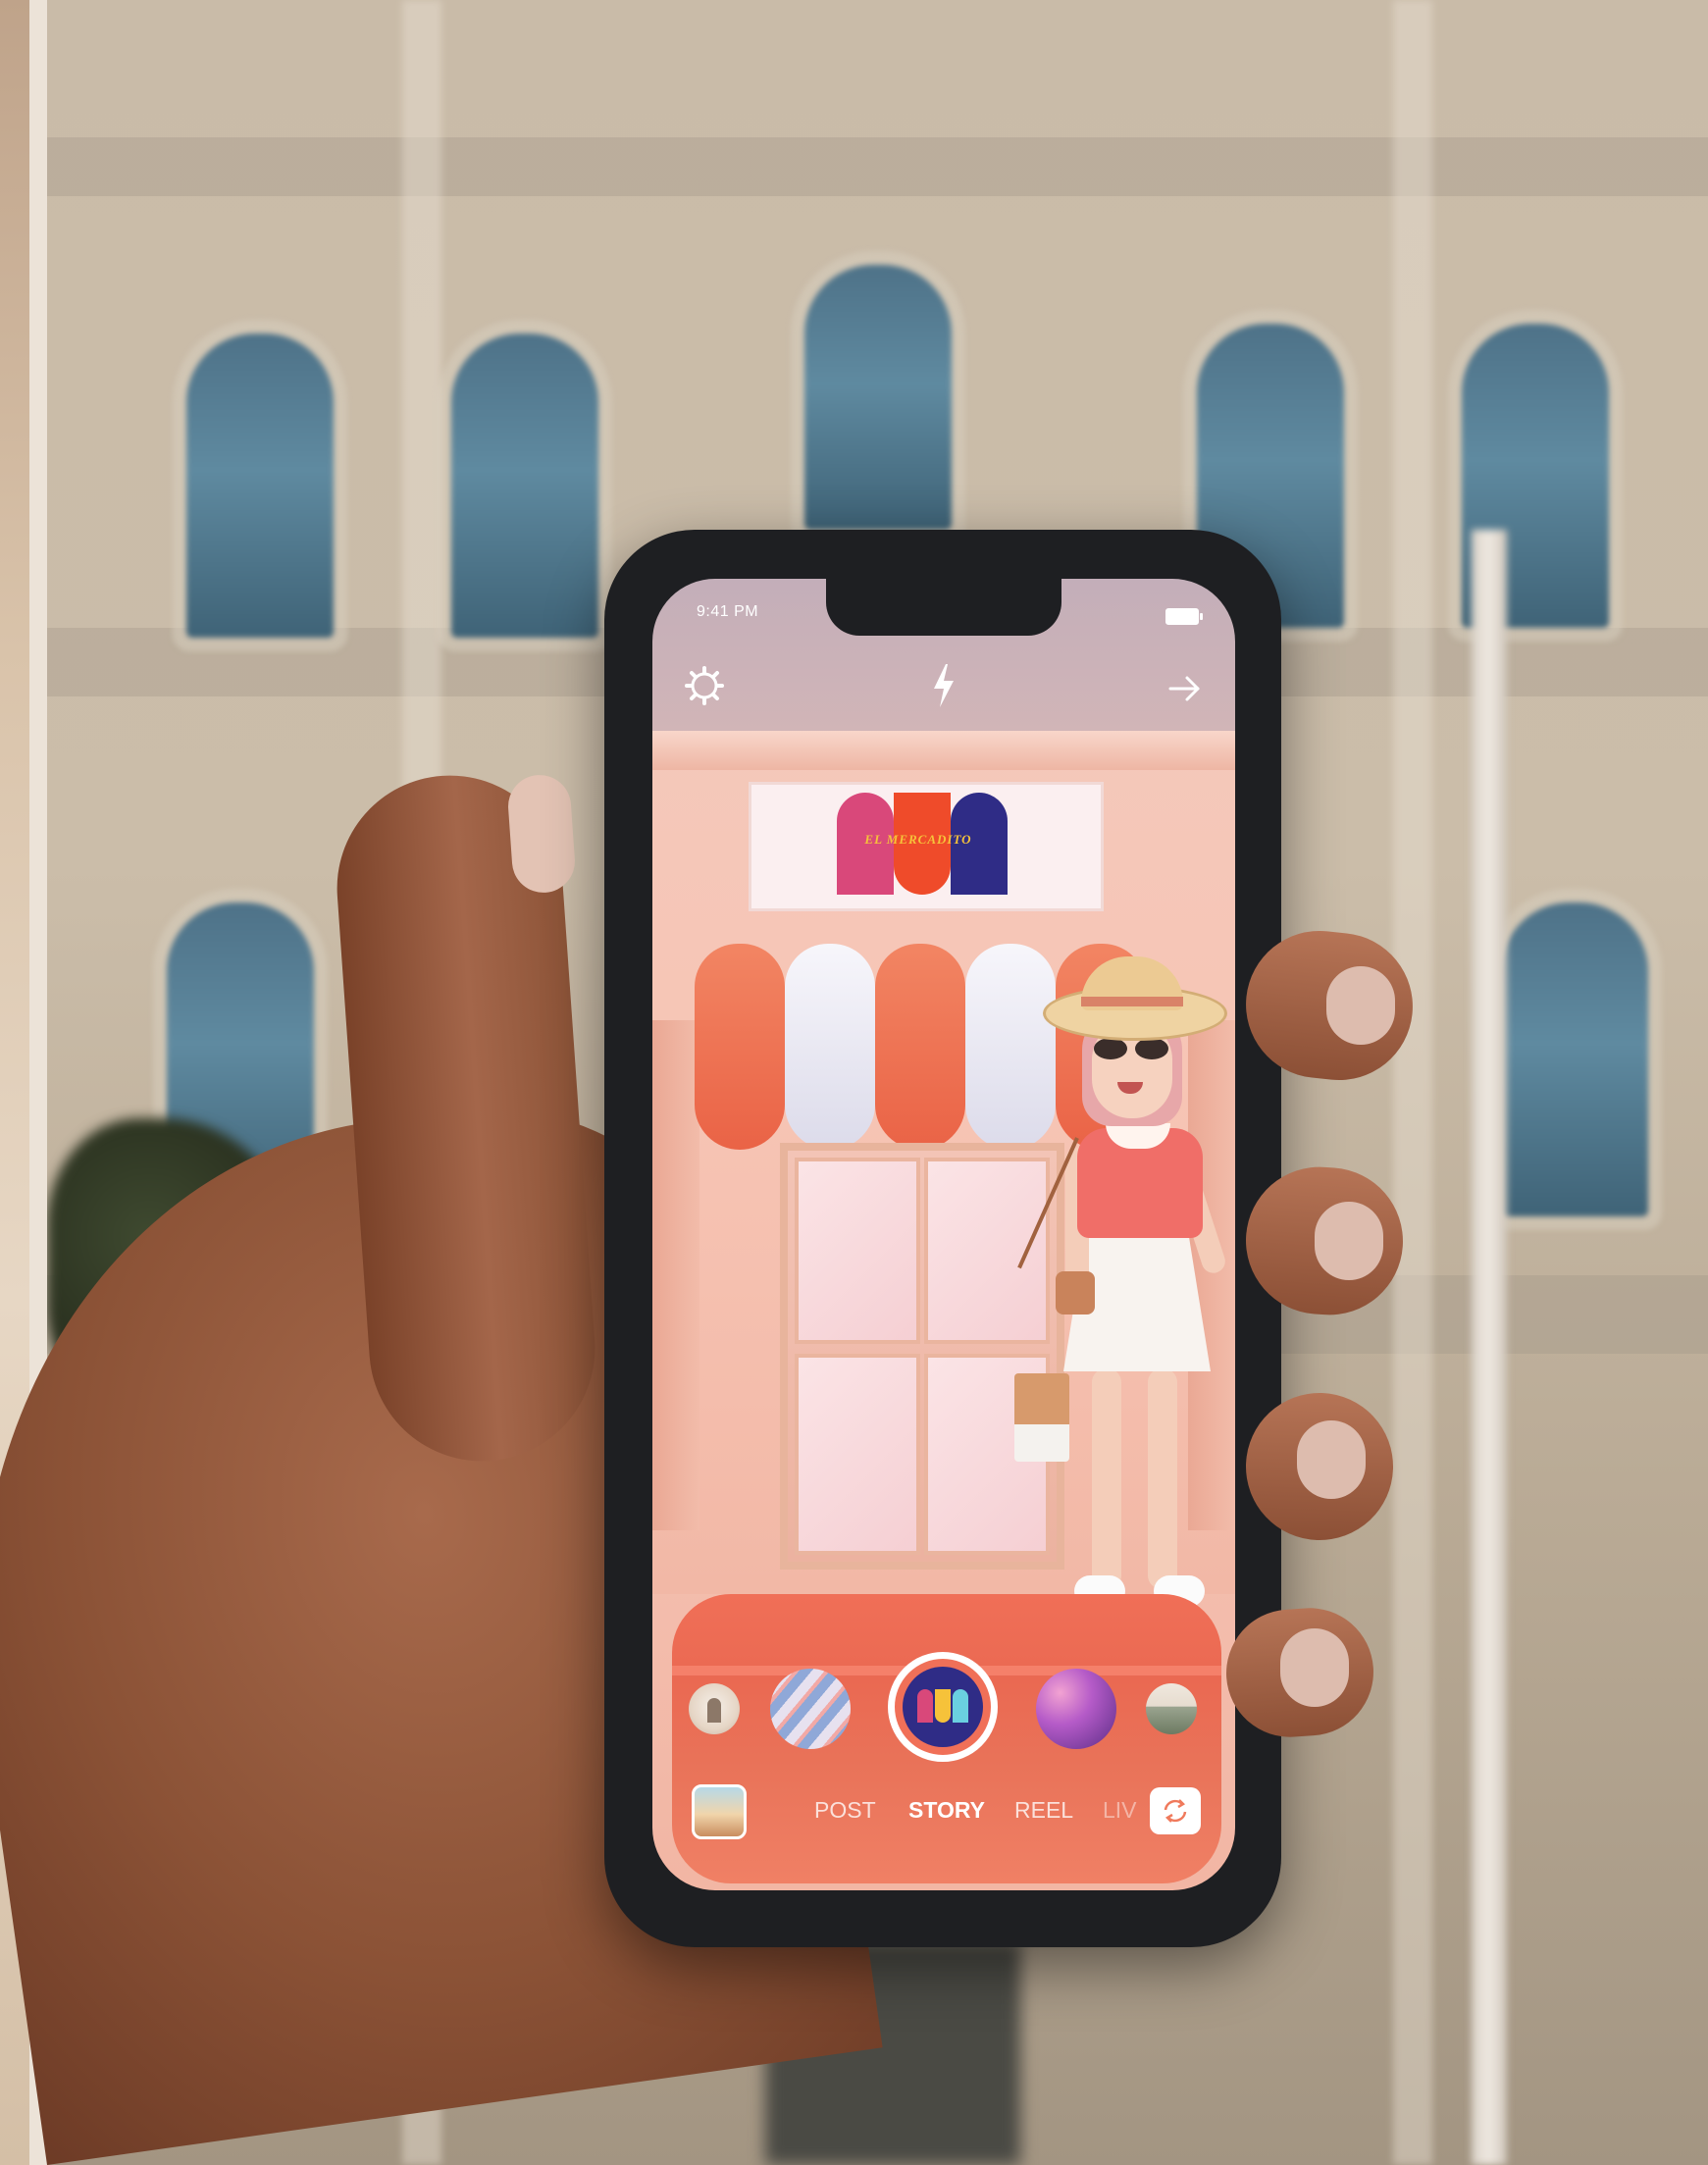 Image resolution: width=1708 pixels, height=2165 pixels. What do you see at coordinates (1041, 1417) in the screenshot?
I see `character-milk-carton` at bounding box center [1041, 1417].